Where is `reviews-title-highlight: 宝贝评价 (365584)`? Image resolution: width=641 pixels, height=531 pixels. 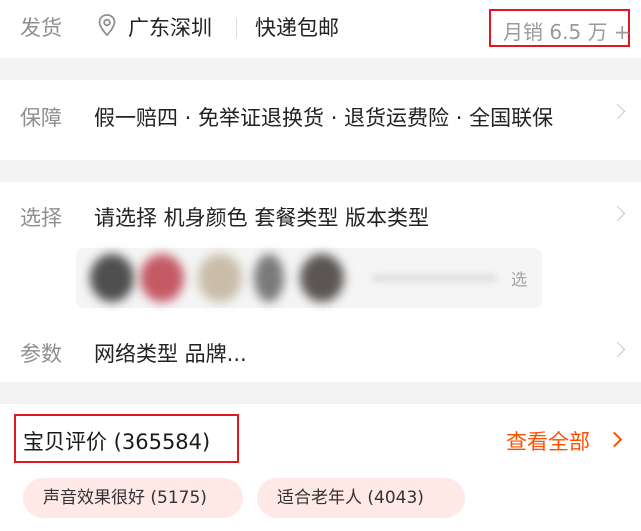
reviews-title-highlight: 宝贝评价 (365584) is located at coordinates (126, 438).